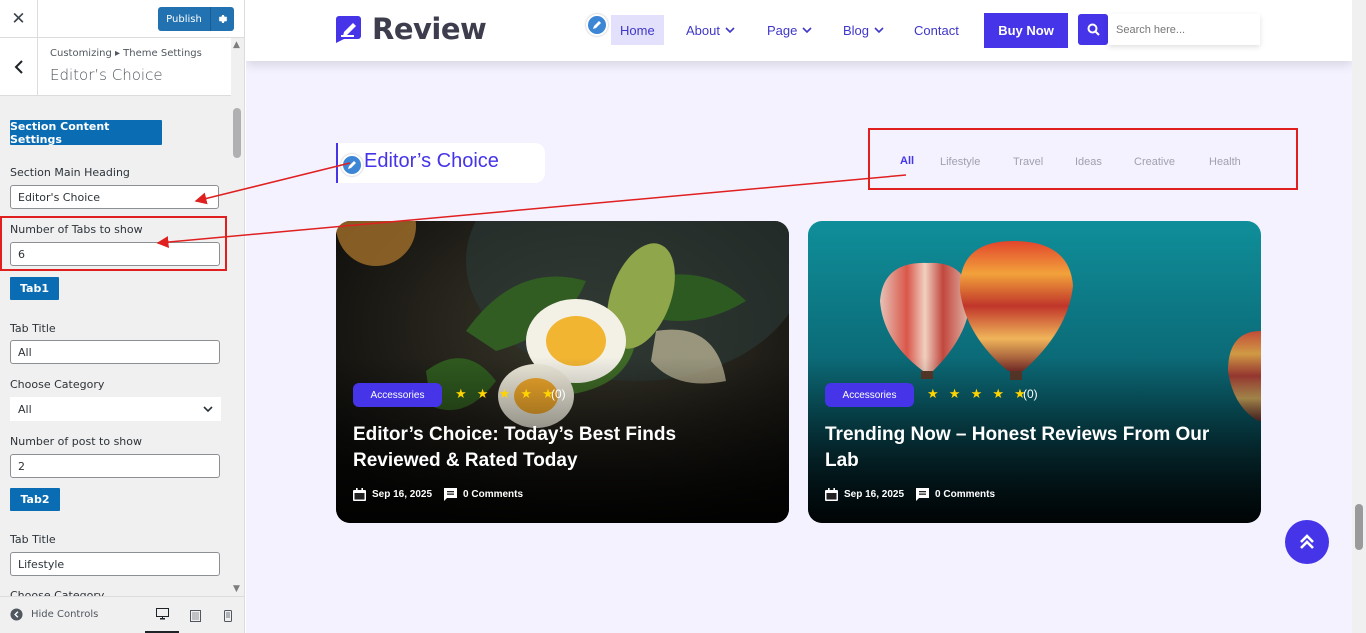 The height and width of the screenshot is (633, 1366). I want to click on logo-icon, so click(348, 29).